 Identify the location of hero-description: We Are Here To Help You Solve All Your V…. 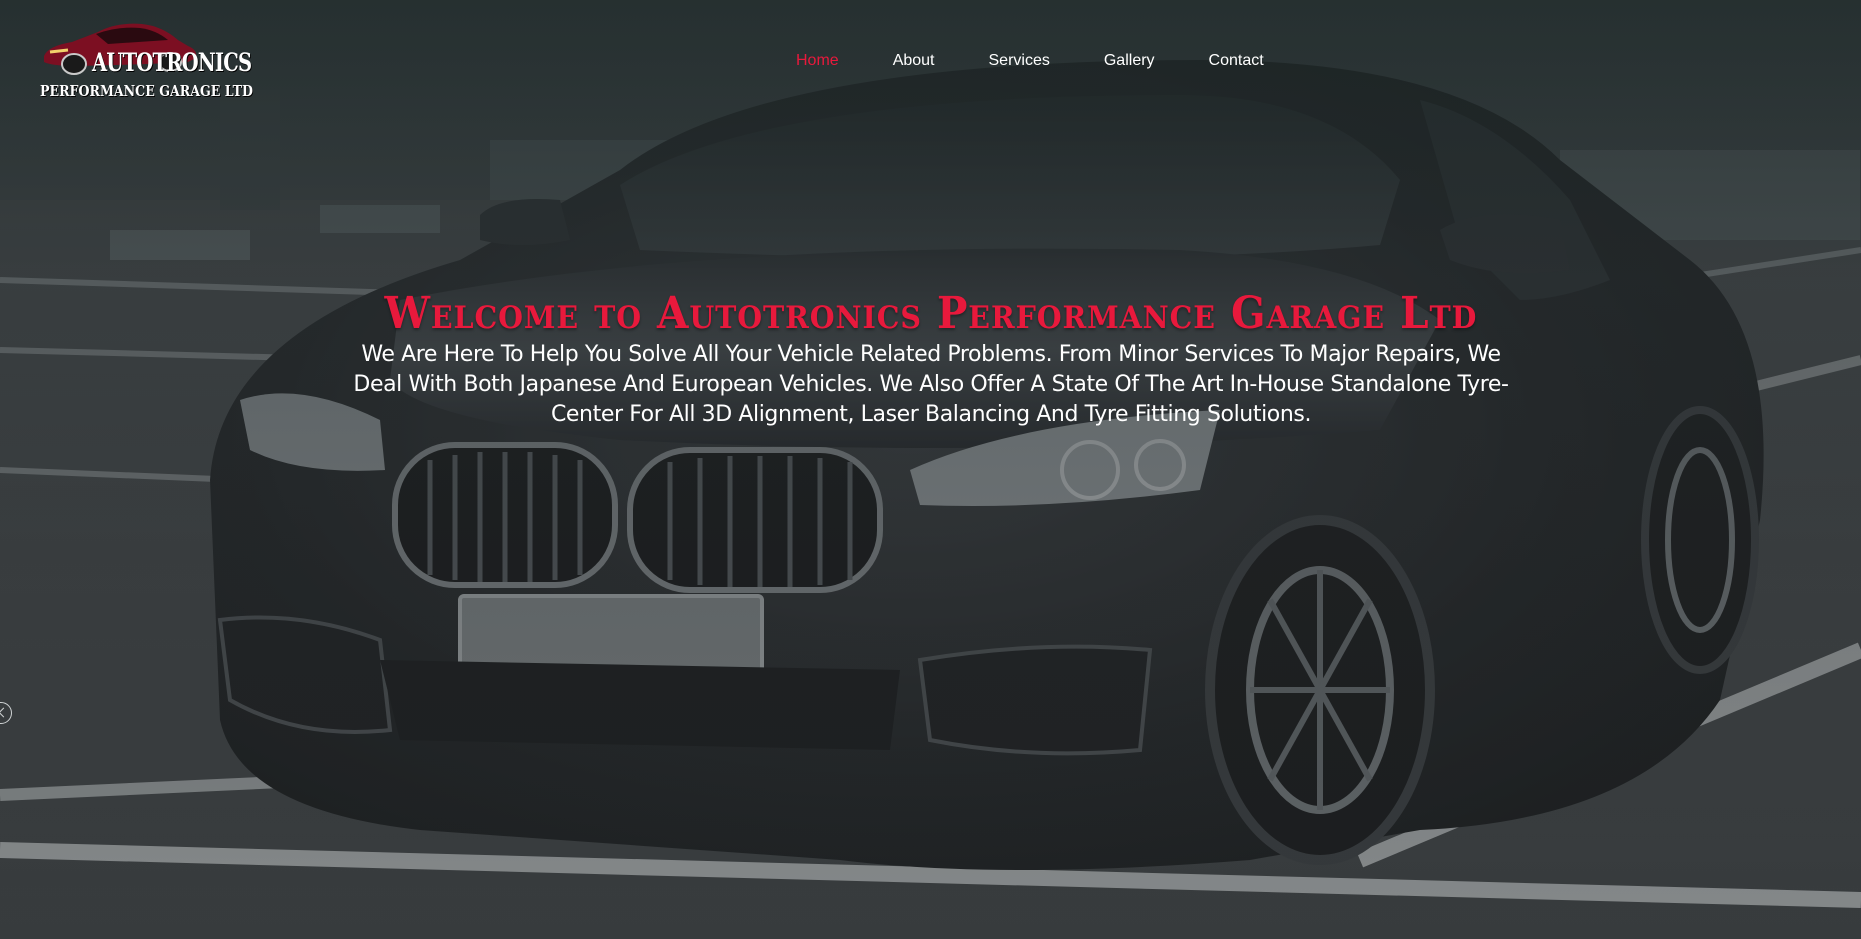
(931, 384).